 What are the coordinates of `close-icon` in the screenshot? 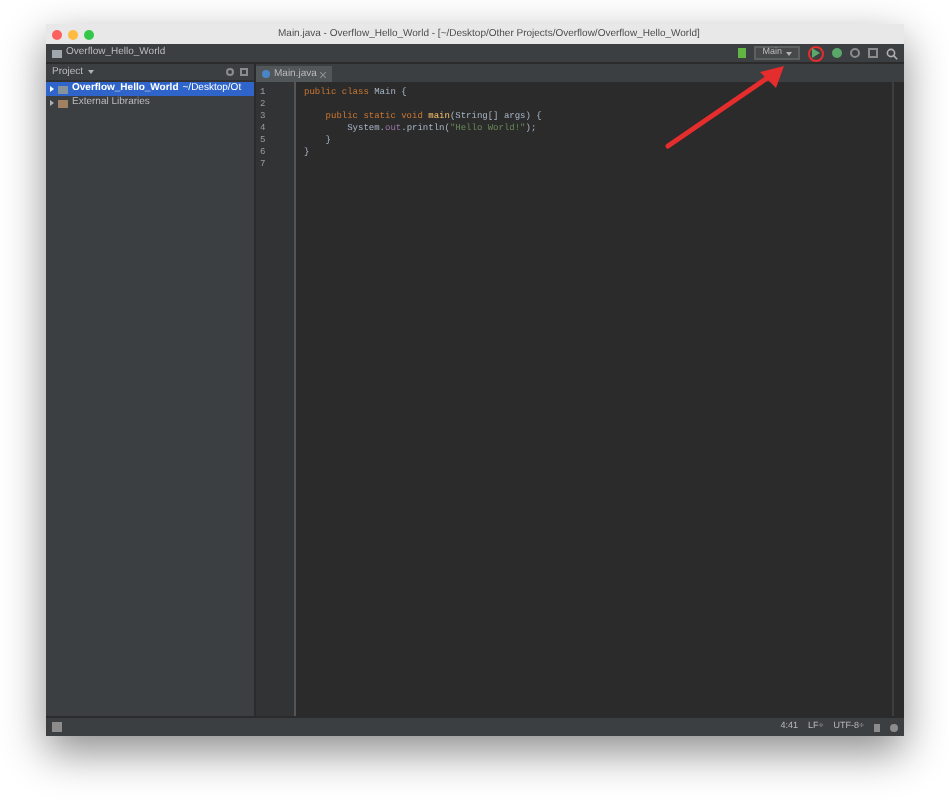 It's located at (323, 74).